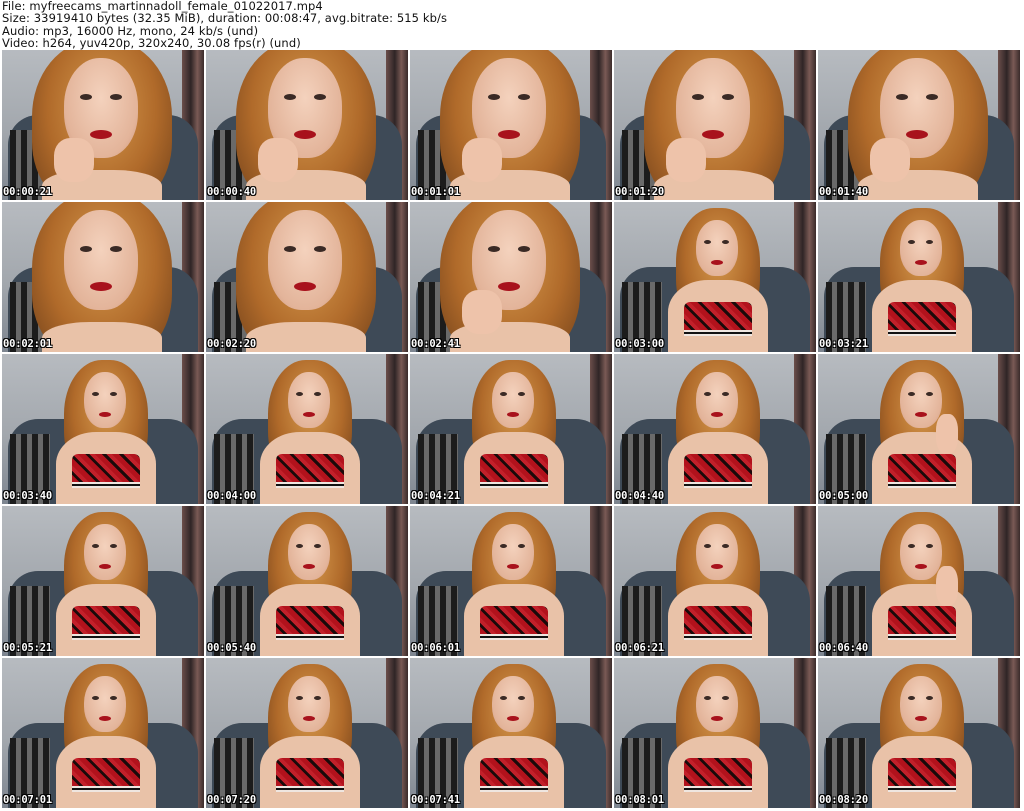 Image resolution: width=1024 pixels, height=811 pixels. I want to click on thumbnail-timestamp: 00:07:01, so click(27, 800).